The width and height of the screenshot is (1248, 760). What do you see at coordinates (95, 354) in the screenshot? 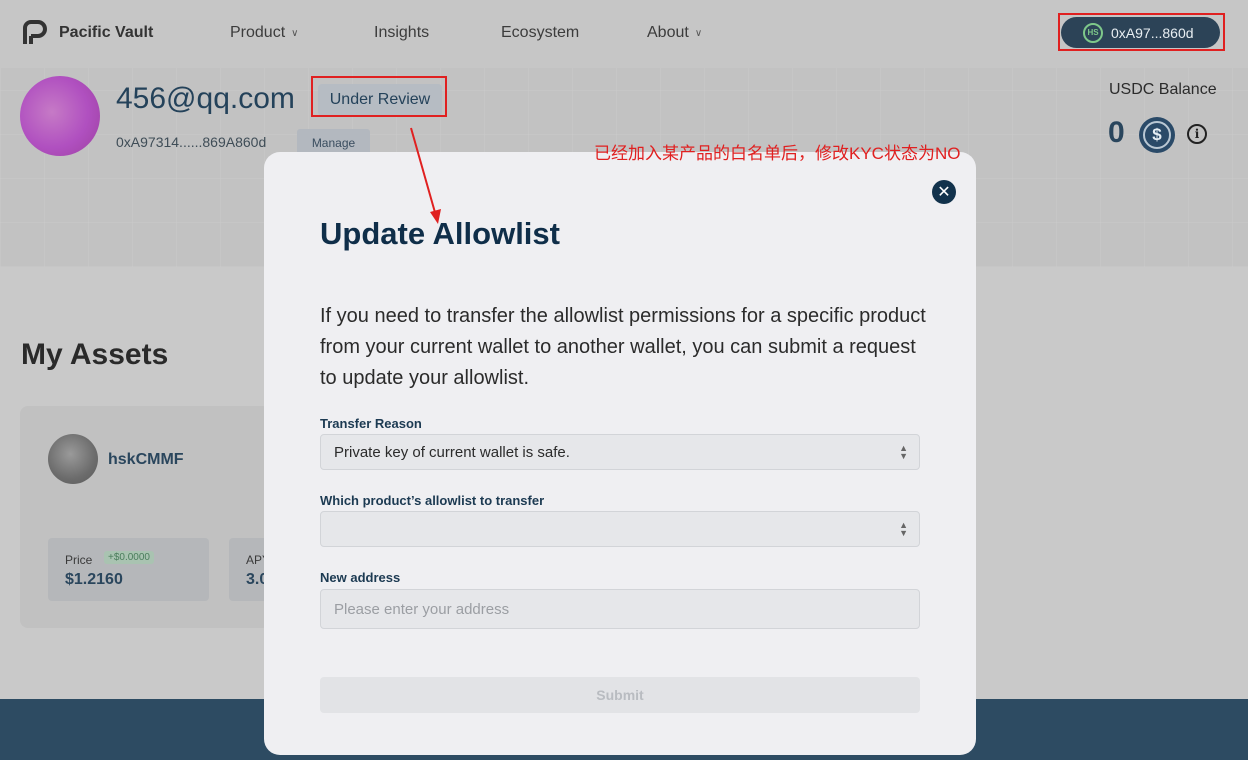
I see `my-assets-heading: My Assets` at bounding box center [95, 354].